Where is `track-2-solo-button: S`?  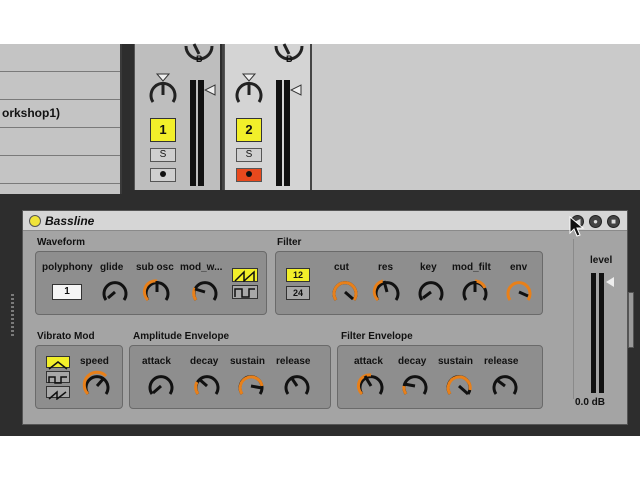
track-2-solo-button: S is located at coordinates (249, 155).